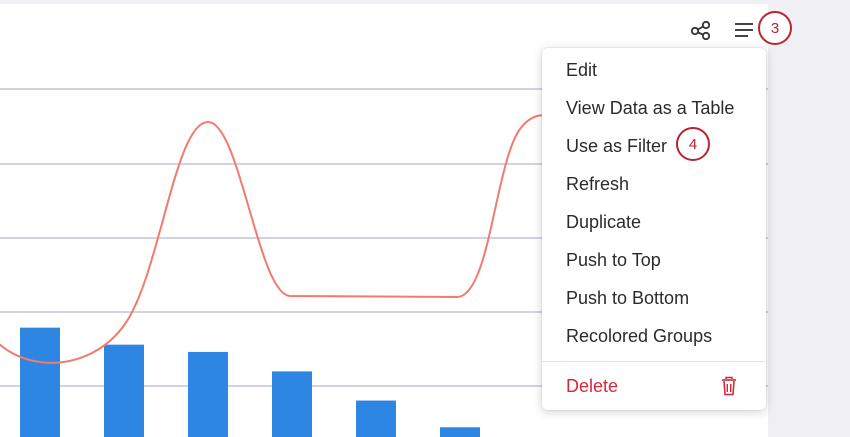 The width and height of the screenshot is (850, 437). Describe the element at coordinates (654, 184) in the screenshot. I see `menu-item-refresh: Refresh` at that location.